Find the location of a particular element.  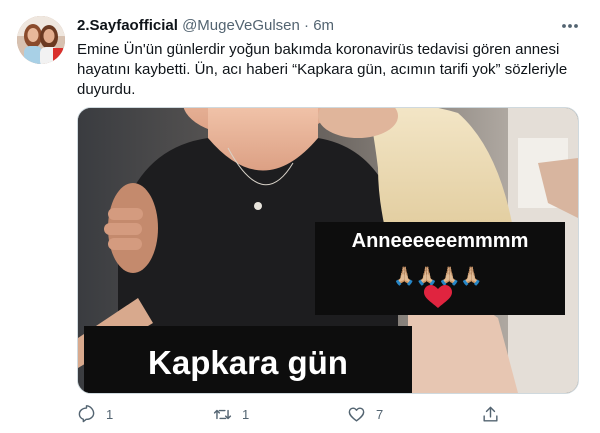

reply-icon is located at coordinates (86, 413).